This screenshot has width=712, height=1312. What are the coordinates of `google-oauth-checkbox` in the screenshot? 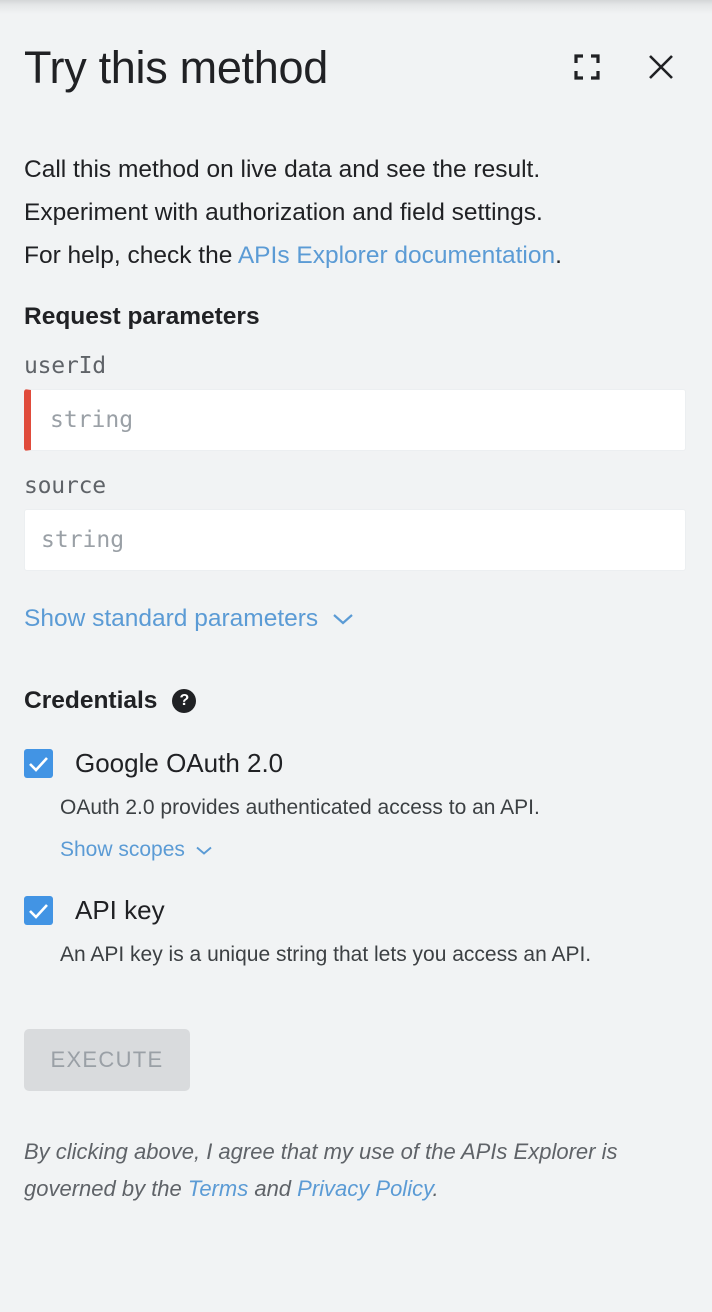 It's located at (38, 763).